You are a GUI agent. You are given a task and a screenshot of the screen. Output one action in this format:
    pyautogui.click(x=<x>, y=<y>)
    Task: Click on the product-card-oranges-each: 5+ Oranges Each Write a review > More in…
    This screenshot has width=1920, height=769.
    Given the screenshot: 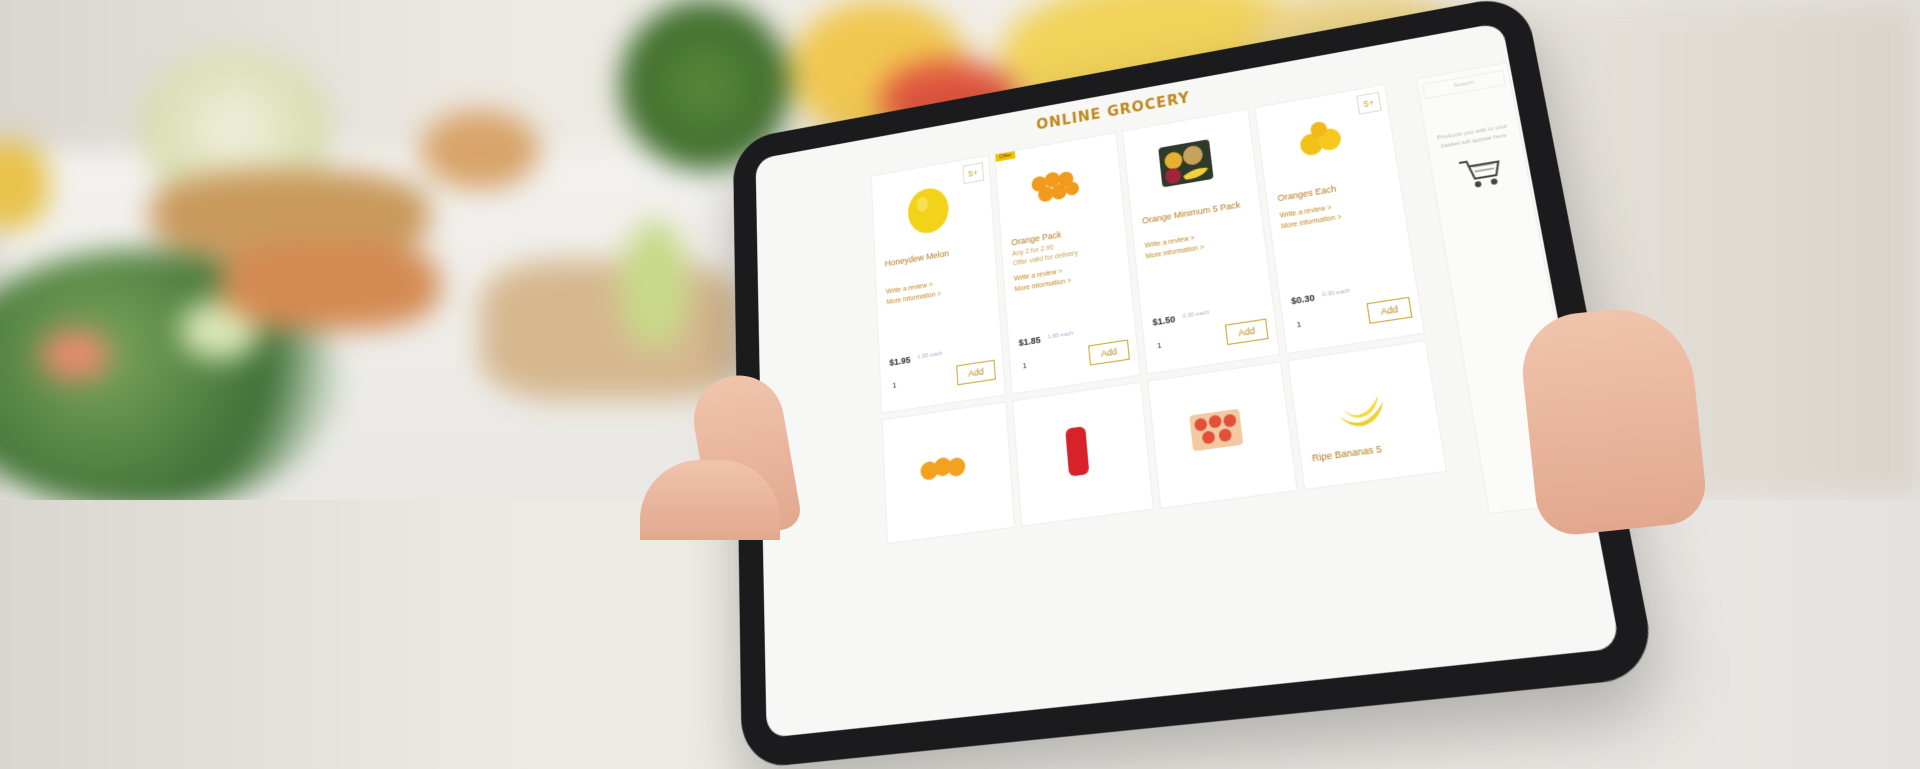 What is the action you would take?
    pyautogui.click(x=1339, y=219)
    